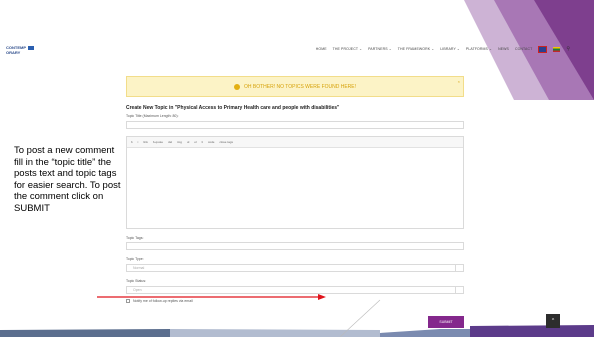  Describe the element at coordinates (300, 86) in the screenshot. I see `notice-text: OH BOTHER! NO TOPICS WERE FOUND HERE!` at that location.